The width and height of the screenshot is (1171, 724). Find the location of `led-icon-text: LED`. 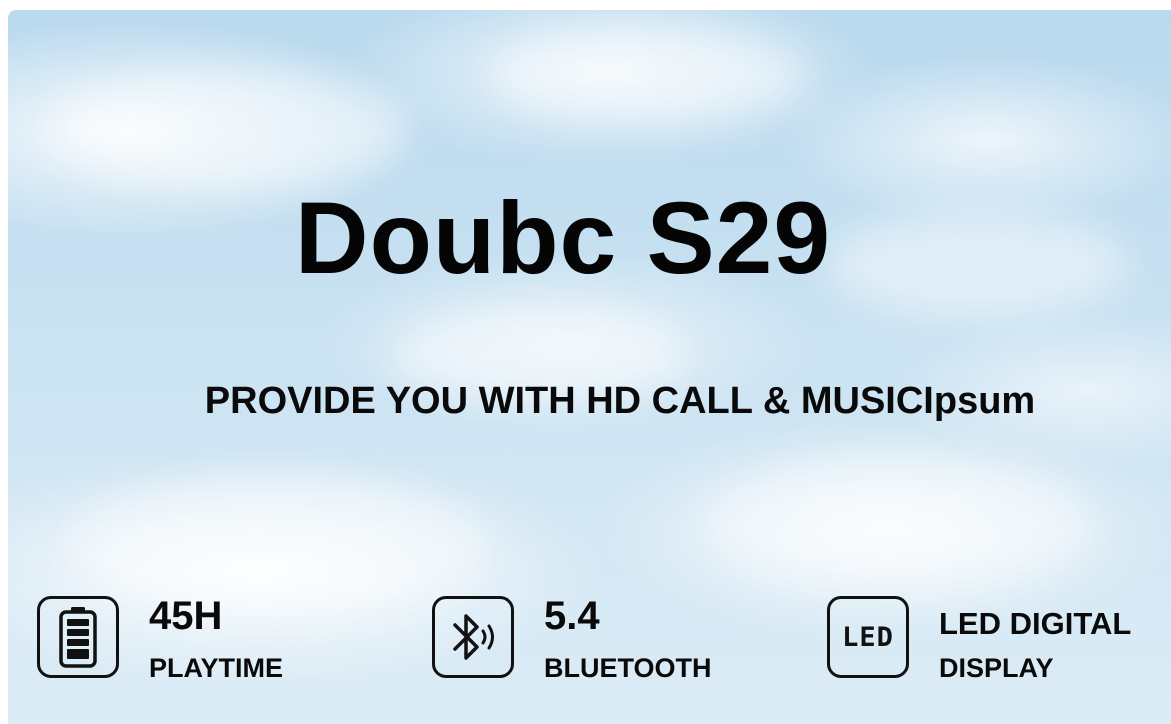

led-icon-text: LED is located at coordinates (868, 637).